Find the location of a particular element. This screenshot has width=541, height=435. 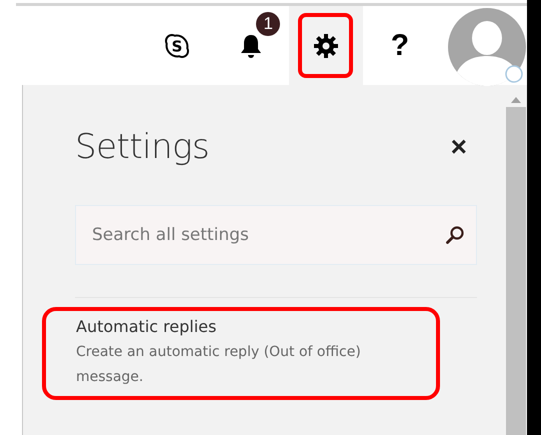

panel-title: Settings is located at coordinates (142, 147).